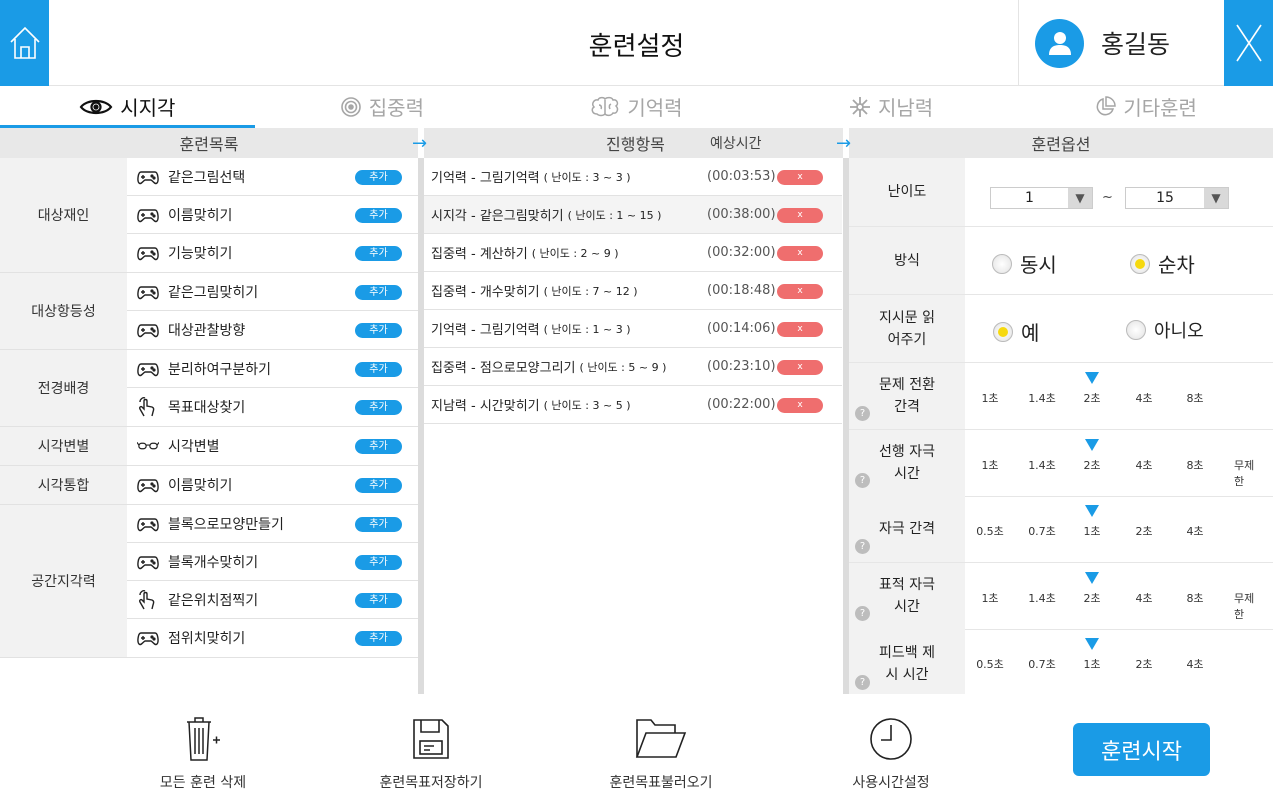 This screenshot has height=805, width=1273. Describe the element at coordinates (1145, 106) in the screenshot. I see `tab-other-training: 기타훈련` at that location.